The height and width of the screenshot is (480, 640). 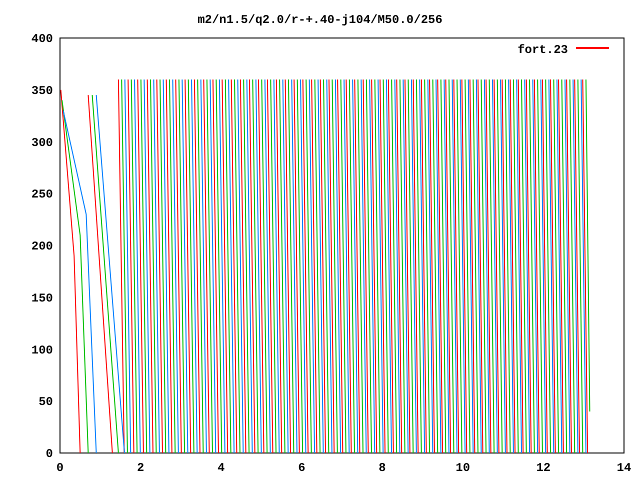 I want to click on y-tick-label: 250, so click(x=42, y=195).